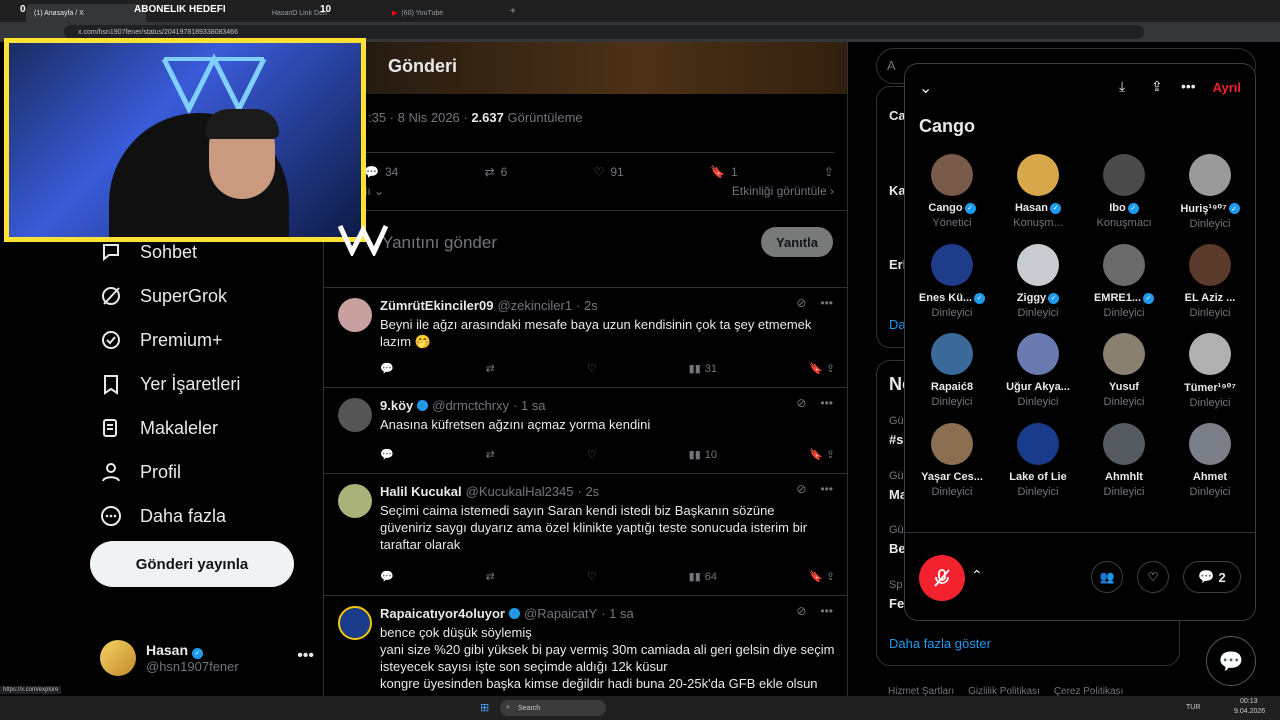 This screenshot has height=720, width=1280. What do you see at coordinates (832, 191) in the screenshot?
I see `chevron-right-icon: ›` at bounding box center [832, 191].